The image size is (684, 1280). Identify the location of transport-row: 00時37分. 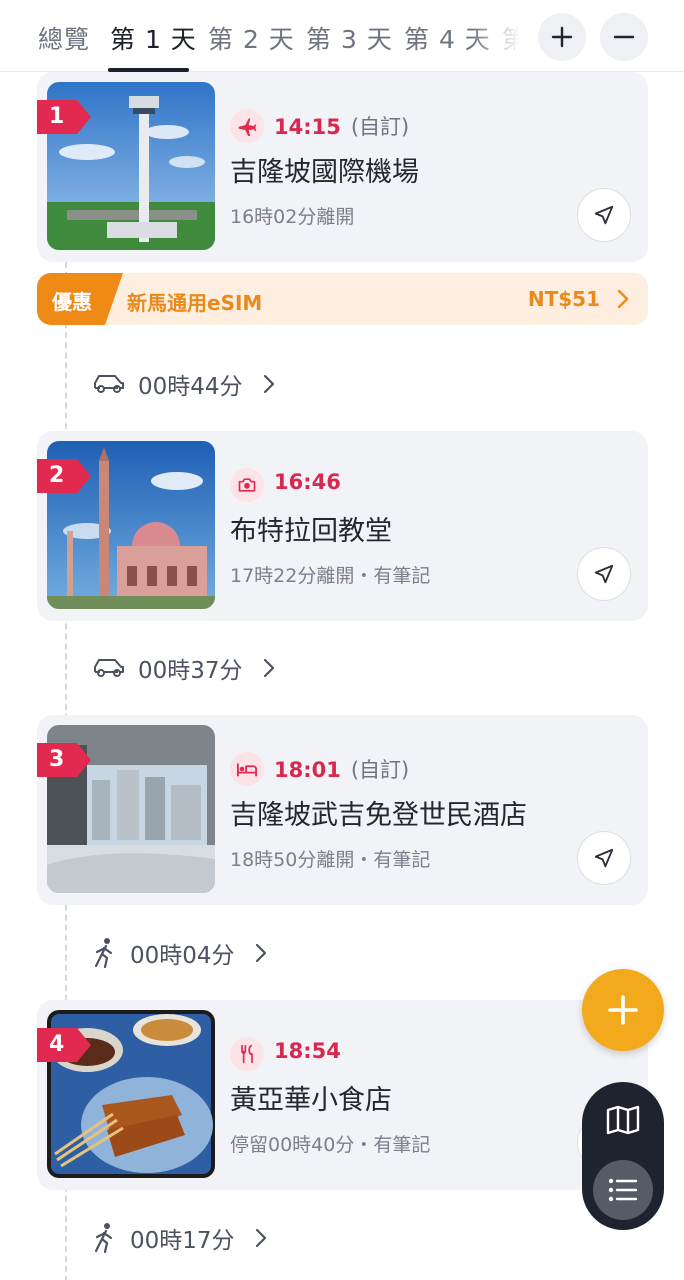
(183, 668).